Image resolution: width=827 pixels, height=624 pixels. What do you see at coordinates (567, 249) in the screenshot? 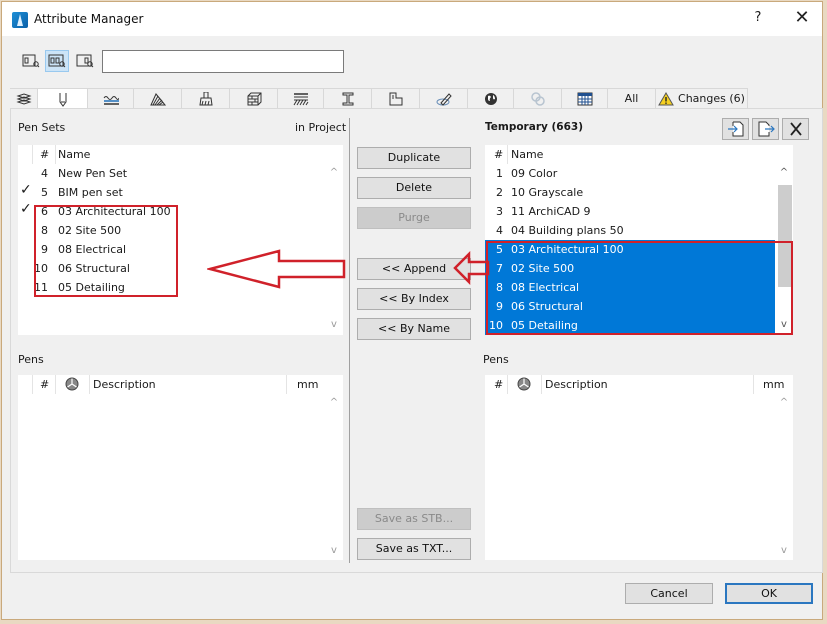
I see `pen-set-name: 03 Architectural 100` at bounding box center [567, 249].